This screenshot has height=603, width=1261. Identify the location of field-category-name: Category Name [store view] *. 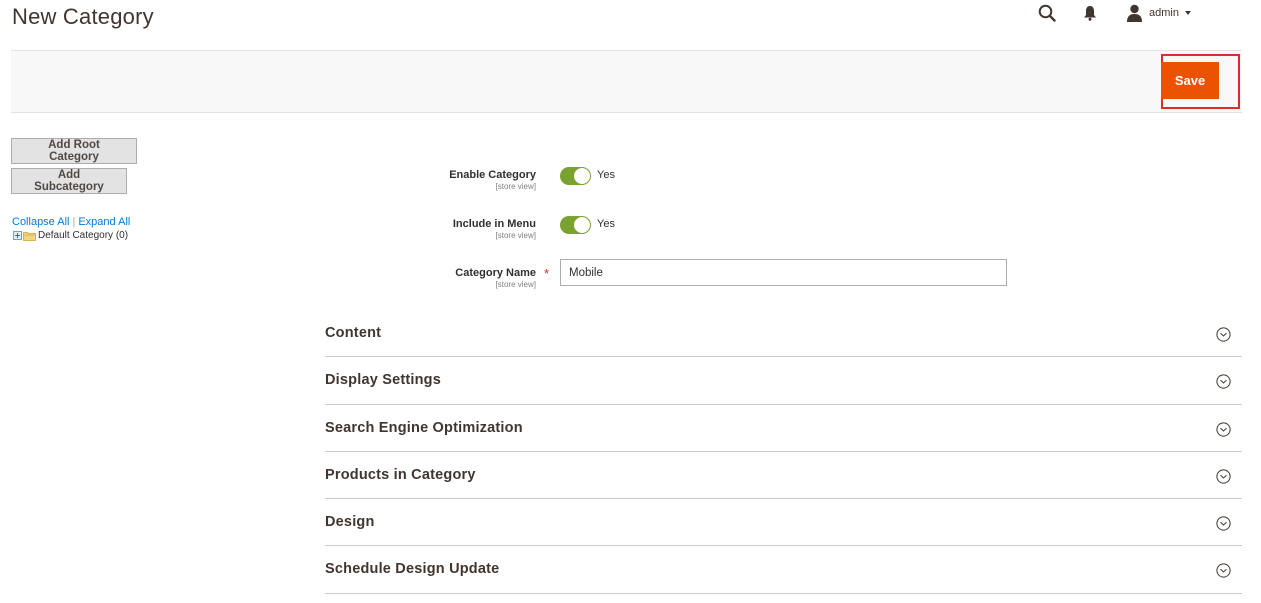
(680, 278).